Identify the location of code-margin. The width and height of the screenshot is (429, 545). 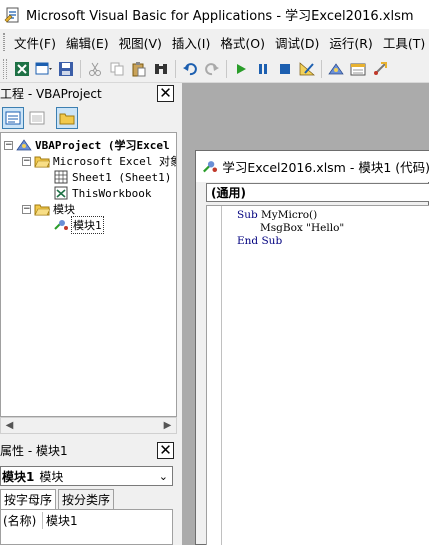
(214, 375).